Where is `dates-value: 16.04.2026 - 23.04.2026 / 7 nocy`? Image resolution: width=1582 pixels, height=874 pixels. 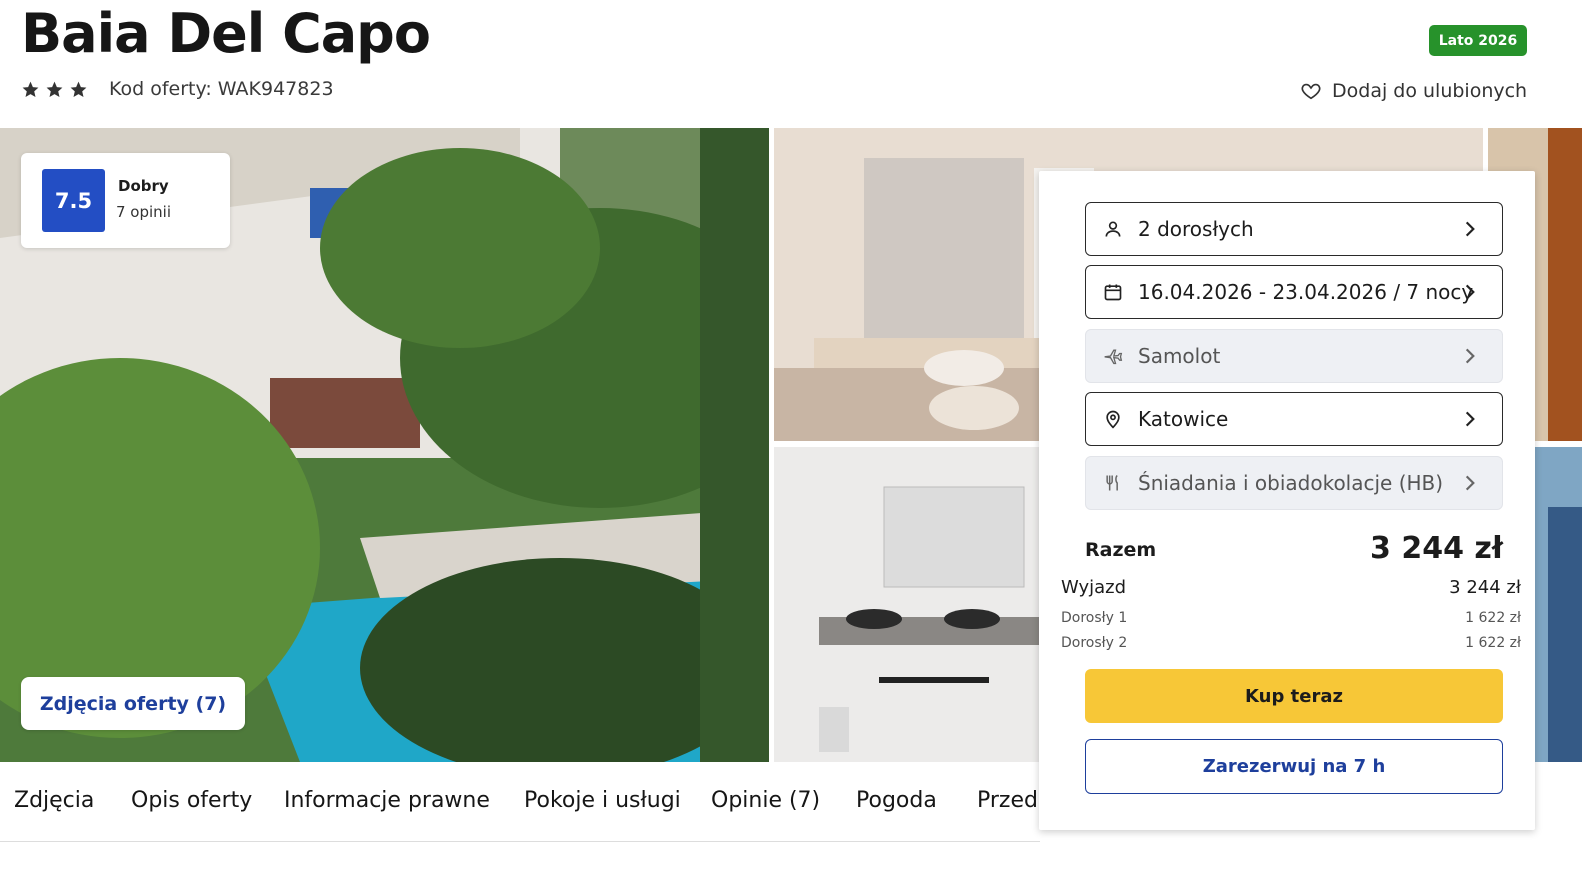 dates-value: 16.04.2026 - 23.04.2026 / 7 nocy is located at coordinates (1306, 292).